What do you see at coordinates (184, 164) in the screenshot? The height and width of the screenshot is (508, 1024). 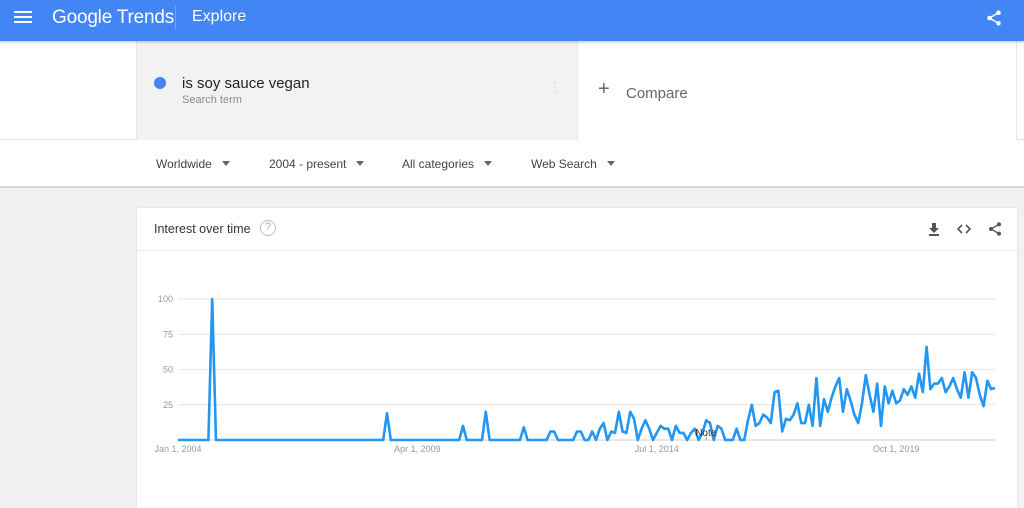 I see `region-value: Worldwide` at bounding box center [184, 164].